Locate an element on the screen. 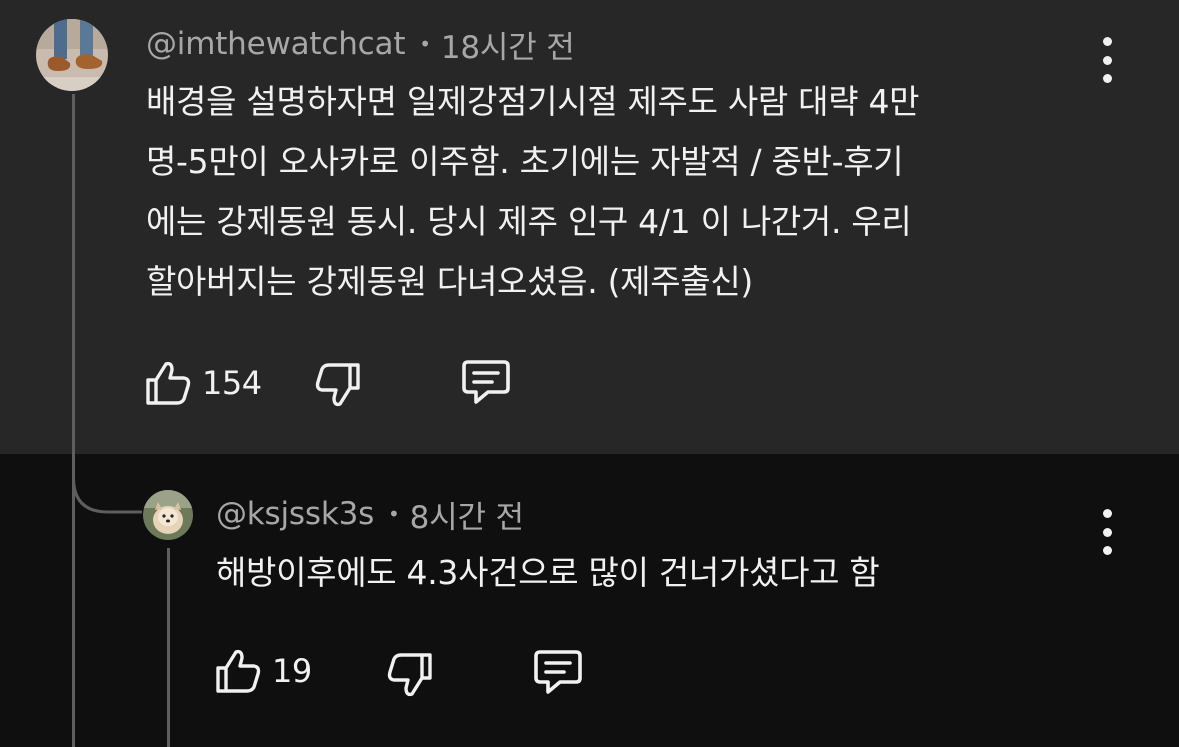  reply-line: 해방이후에도 4.3사건으로 많이 건너가셨다고 함 is located at coordinates (548, 572).